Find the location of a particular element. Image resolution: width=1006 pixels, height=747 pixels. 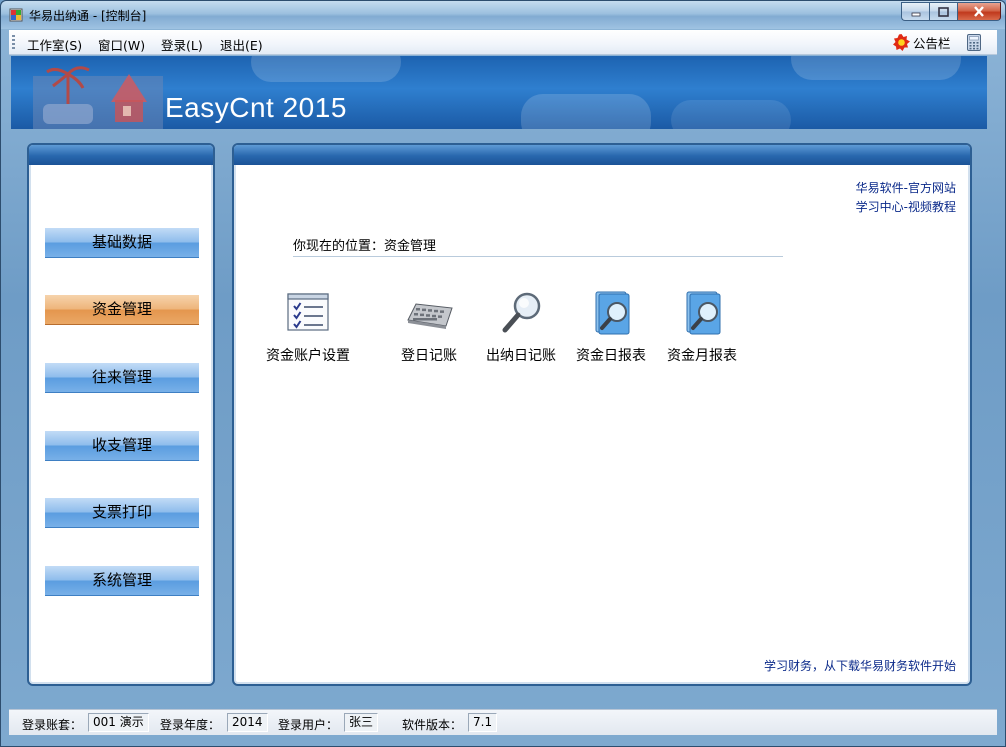

tool-journal-entry: 登日记账 is located at coordinates (429, 327).